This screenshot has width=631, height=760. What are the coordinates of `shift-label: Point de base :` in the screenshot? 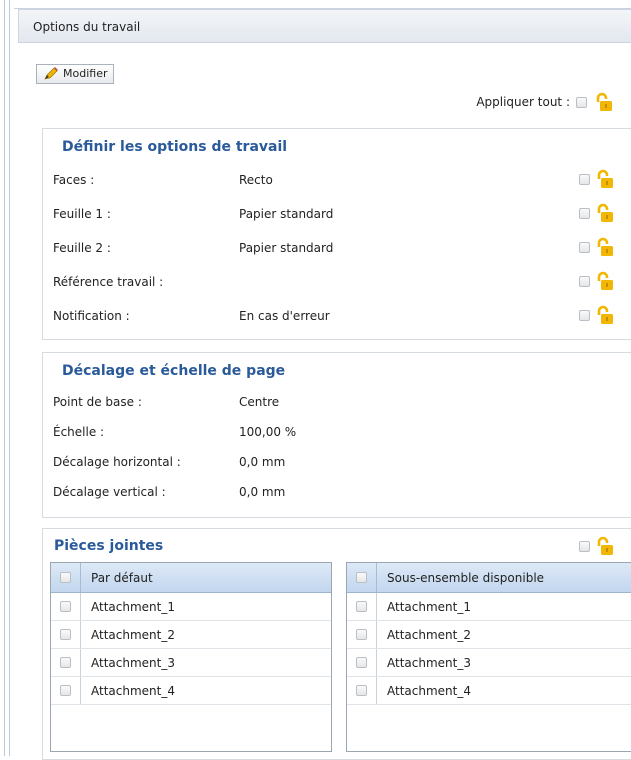 It's located at (97, 402).